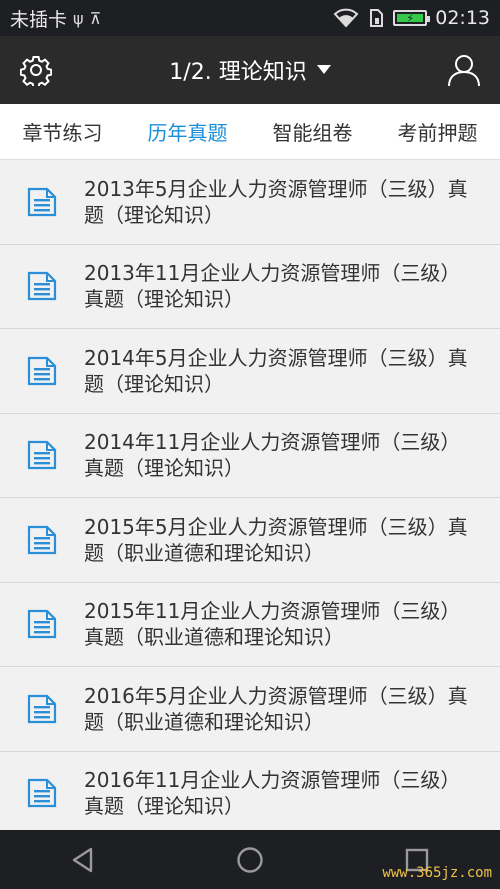 This screenshot has width=500, height=889. What do you see at coordinates (313, 131) in the screenshot?
I see `tab-smart-paper: 智能组卷` at bounding box center [313, 131].